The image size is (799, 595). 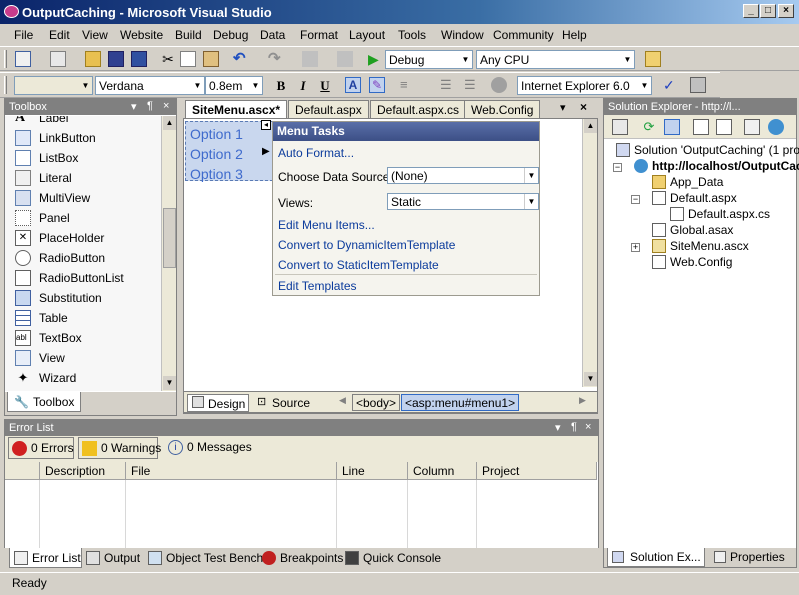 What do you see at coordinates (653, 59) in the screenshot?
I see `find-in-files-icon` at bounding box center [653, 59].